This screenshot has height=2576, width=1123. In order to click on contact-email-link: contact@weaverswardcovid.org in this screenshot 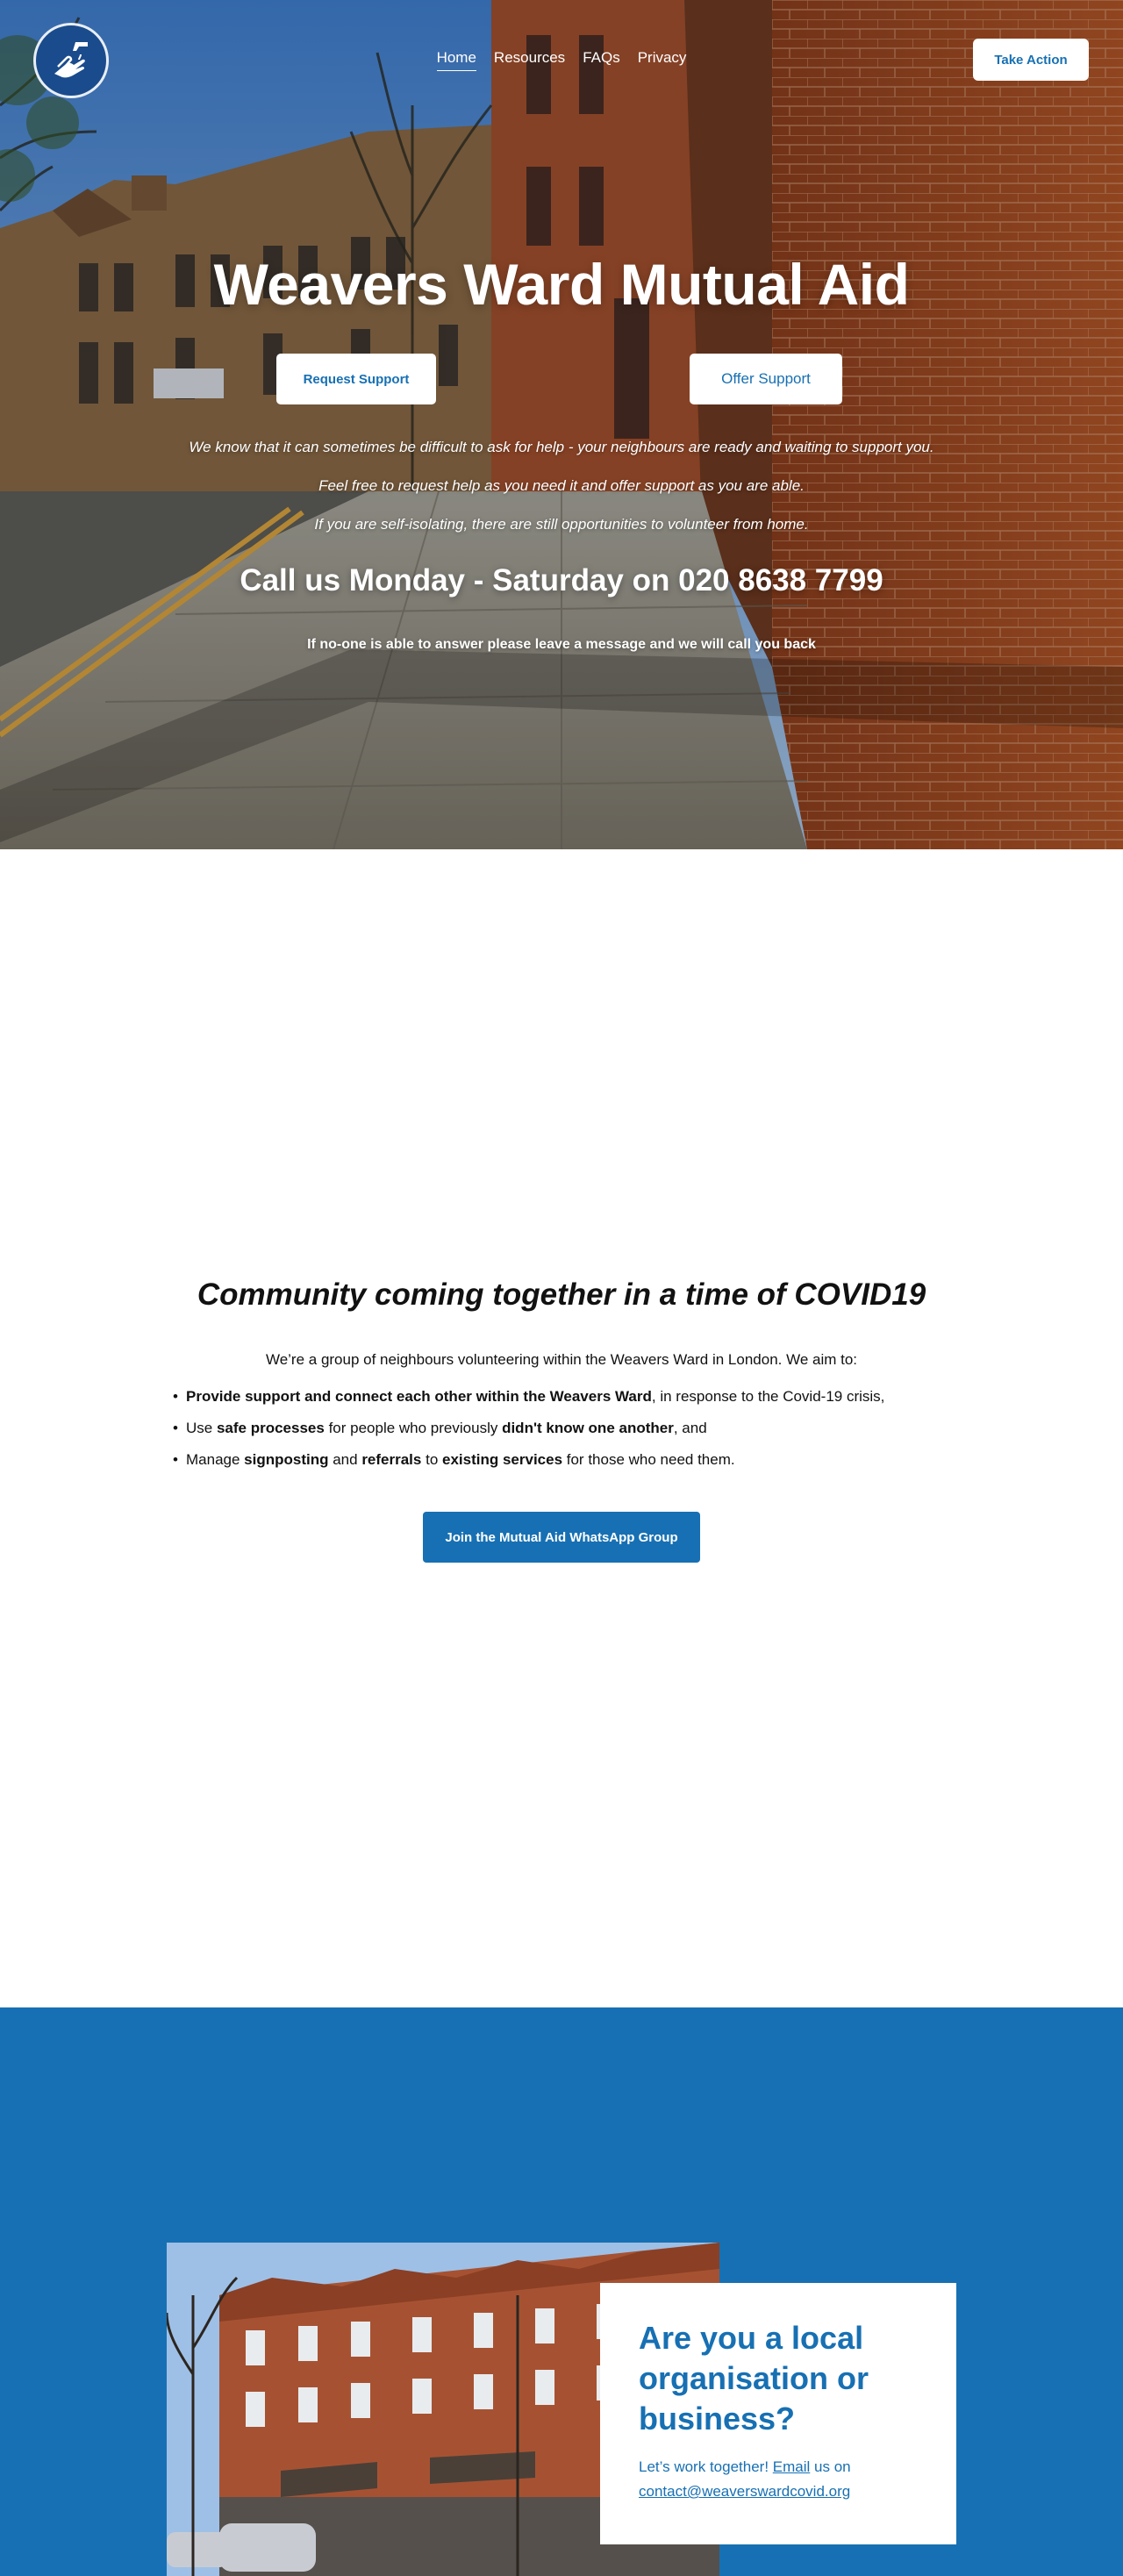, I will do `click(744, 2491)`.